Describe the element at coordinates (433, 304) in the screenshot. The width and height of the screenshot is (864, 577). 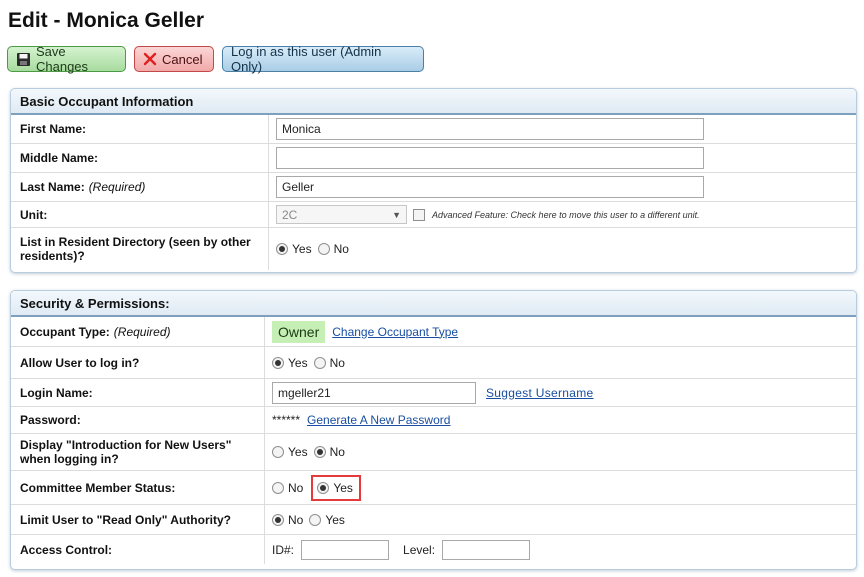
I see `security-heading: Security & Permissions:` at that location.